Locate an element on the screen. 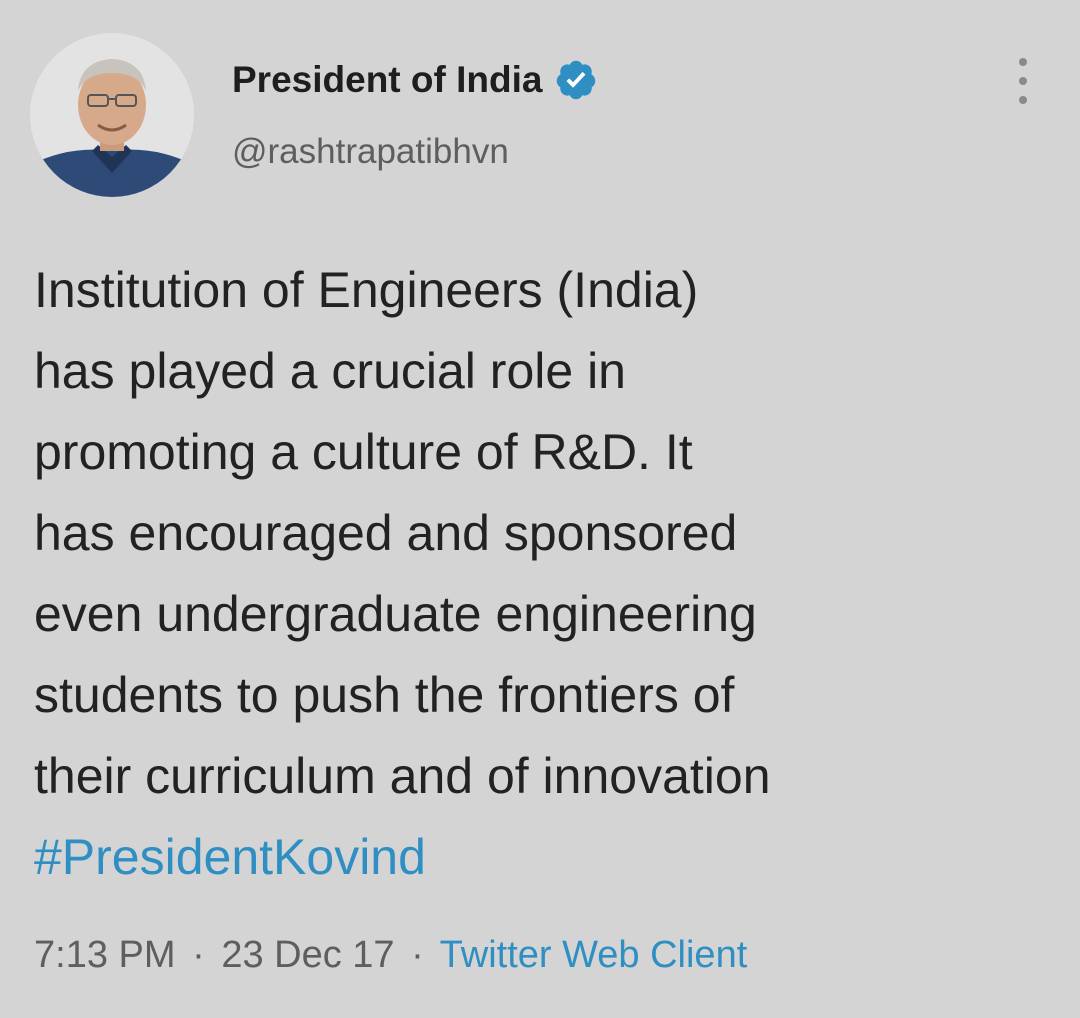 Image resolution: width=1080 pixels, height=1018 pixels. tweet-meta: 7:13 PM · 23 Dec 17 · Twitter Web Client is located at coordinates (390, 955).